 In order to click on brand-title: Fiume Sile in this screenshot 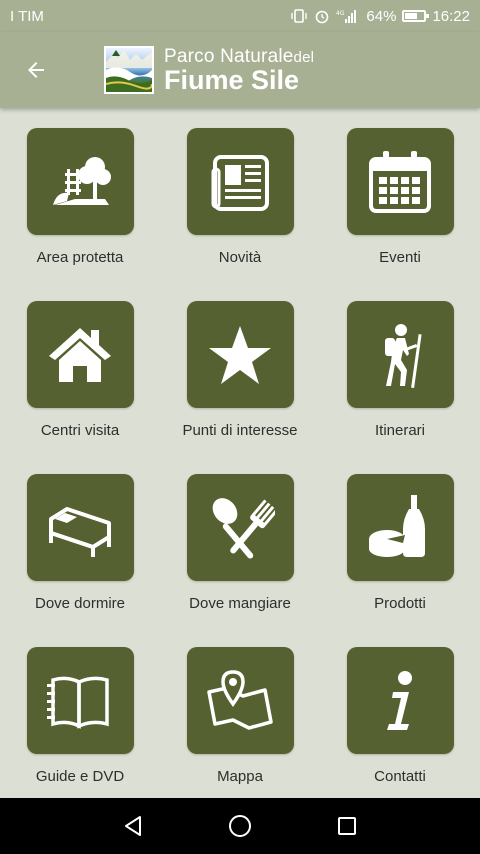, I will do `click(232, 79)`.